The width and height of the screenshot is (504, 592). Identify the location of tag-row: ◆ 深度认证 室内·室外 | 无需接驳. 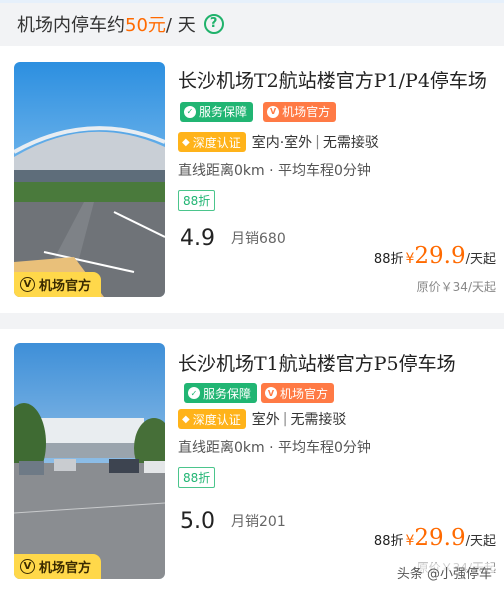
(337, 142).